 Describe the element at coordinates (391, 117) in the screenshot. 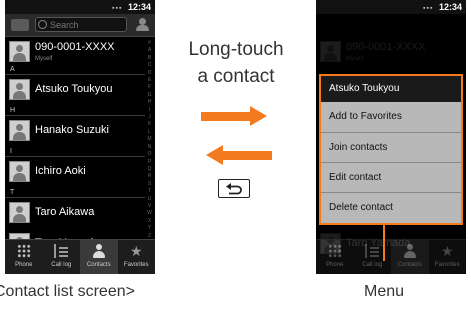

I see `menu-item-add-to-favorites: Add to Favorites` at that location.